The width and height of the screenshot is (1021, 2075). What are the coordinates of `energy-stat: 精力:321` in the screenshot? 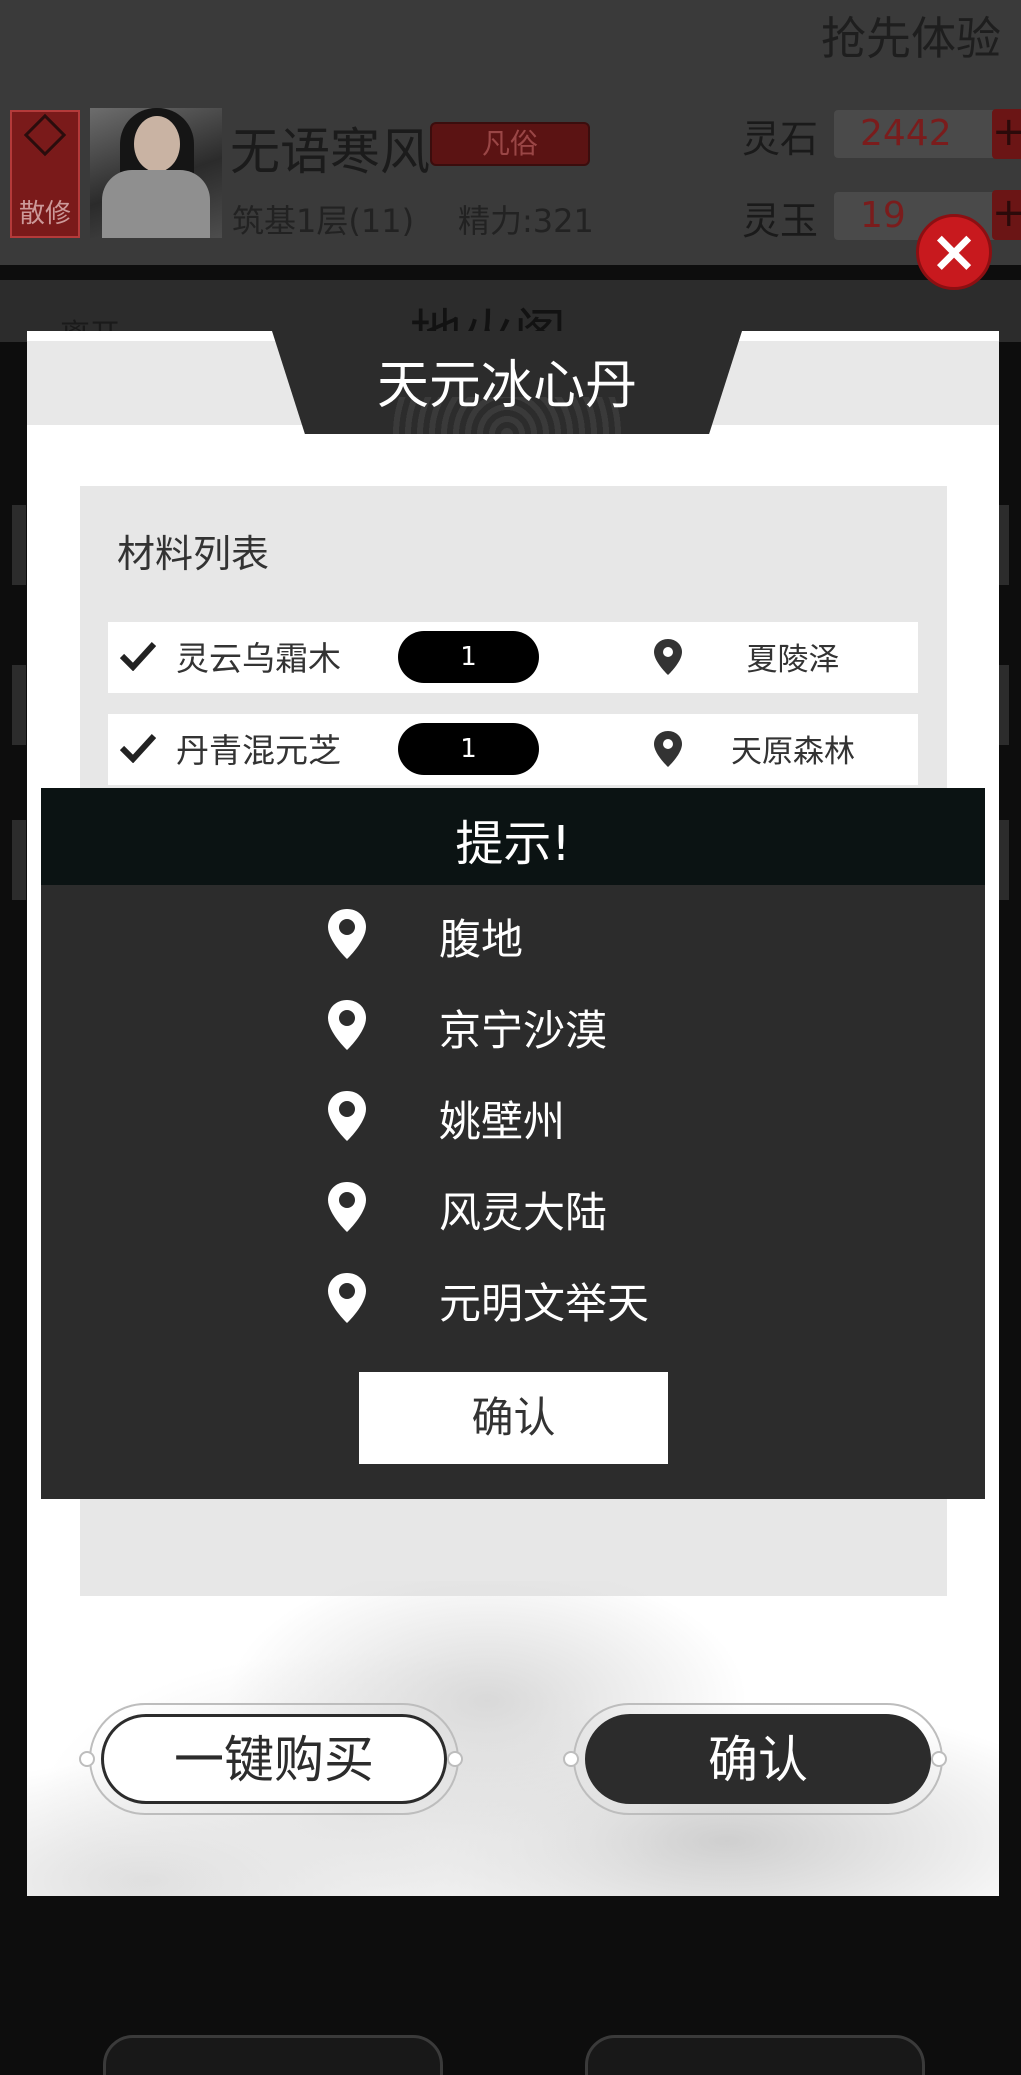 It's located at (526, 221).